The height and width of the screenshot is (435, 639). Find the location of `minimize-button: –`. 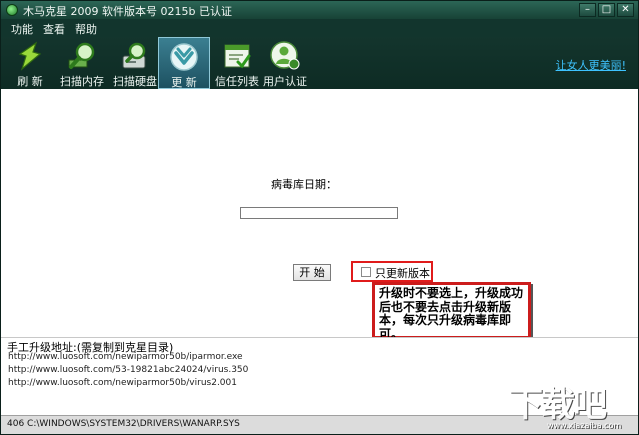

minimize-button: – is located at coordinates (587, 10).